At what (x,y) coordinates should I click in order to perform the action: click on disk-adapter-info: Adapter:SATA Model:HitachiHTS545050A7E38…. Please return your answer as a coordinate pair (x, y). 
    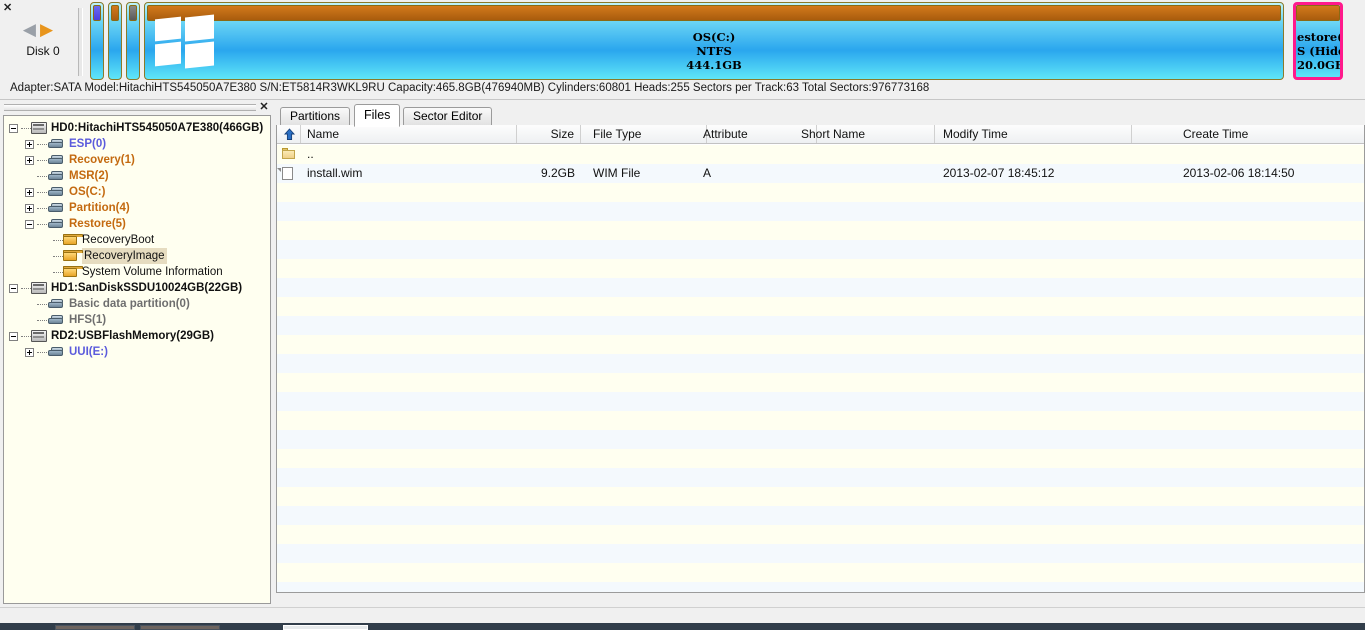
    Looking at the image, I should click on (470, 88).